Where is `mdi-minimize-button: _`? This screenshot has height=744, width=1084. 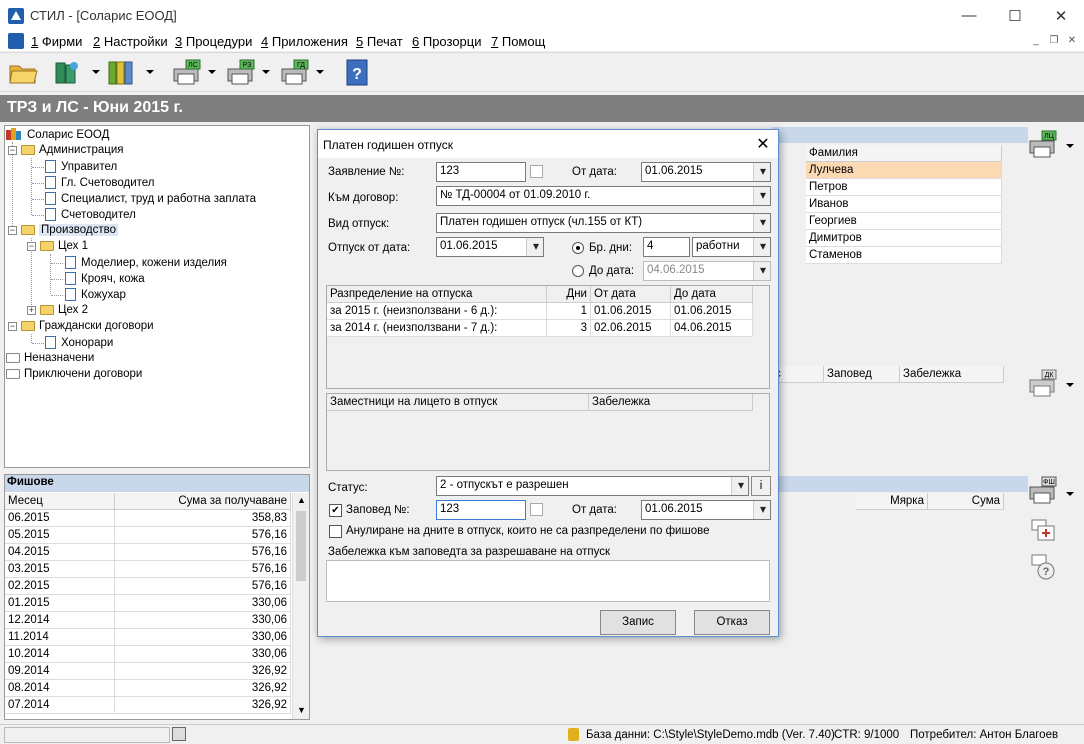 mdi-minimize-button: _ is located at coordinates (1036, 41).